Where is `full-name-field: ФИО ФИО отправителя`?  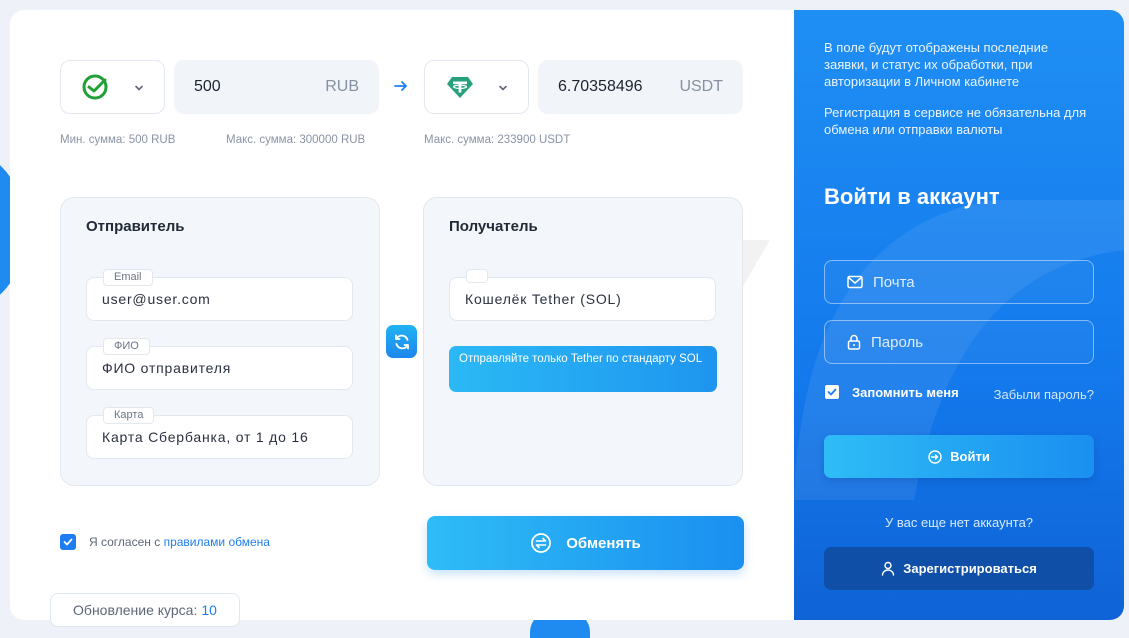
full-name-field: ФИО ФИО отправителя is located at coordinates (219, 364).